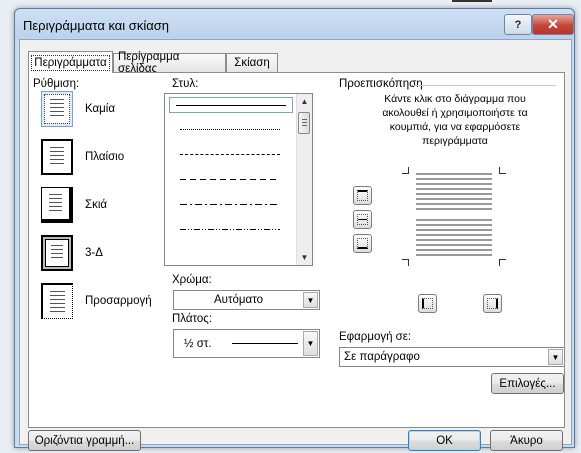 This screenshot has width=581, height=453. I want to click on style-listbox: ▲ ▼, so click(238, 179).